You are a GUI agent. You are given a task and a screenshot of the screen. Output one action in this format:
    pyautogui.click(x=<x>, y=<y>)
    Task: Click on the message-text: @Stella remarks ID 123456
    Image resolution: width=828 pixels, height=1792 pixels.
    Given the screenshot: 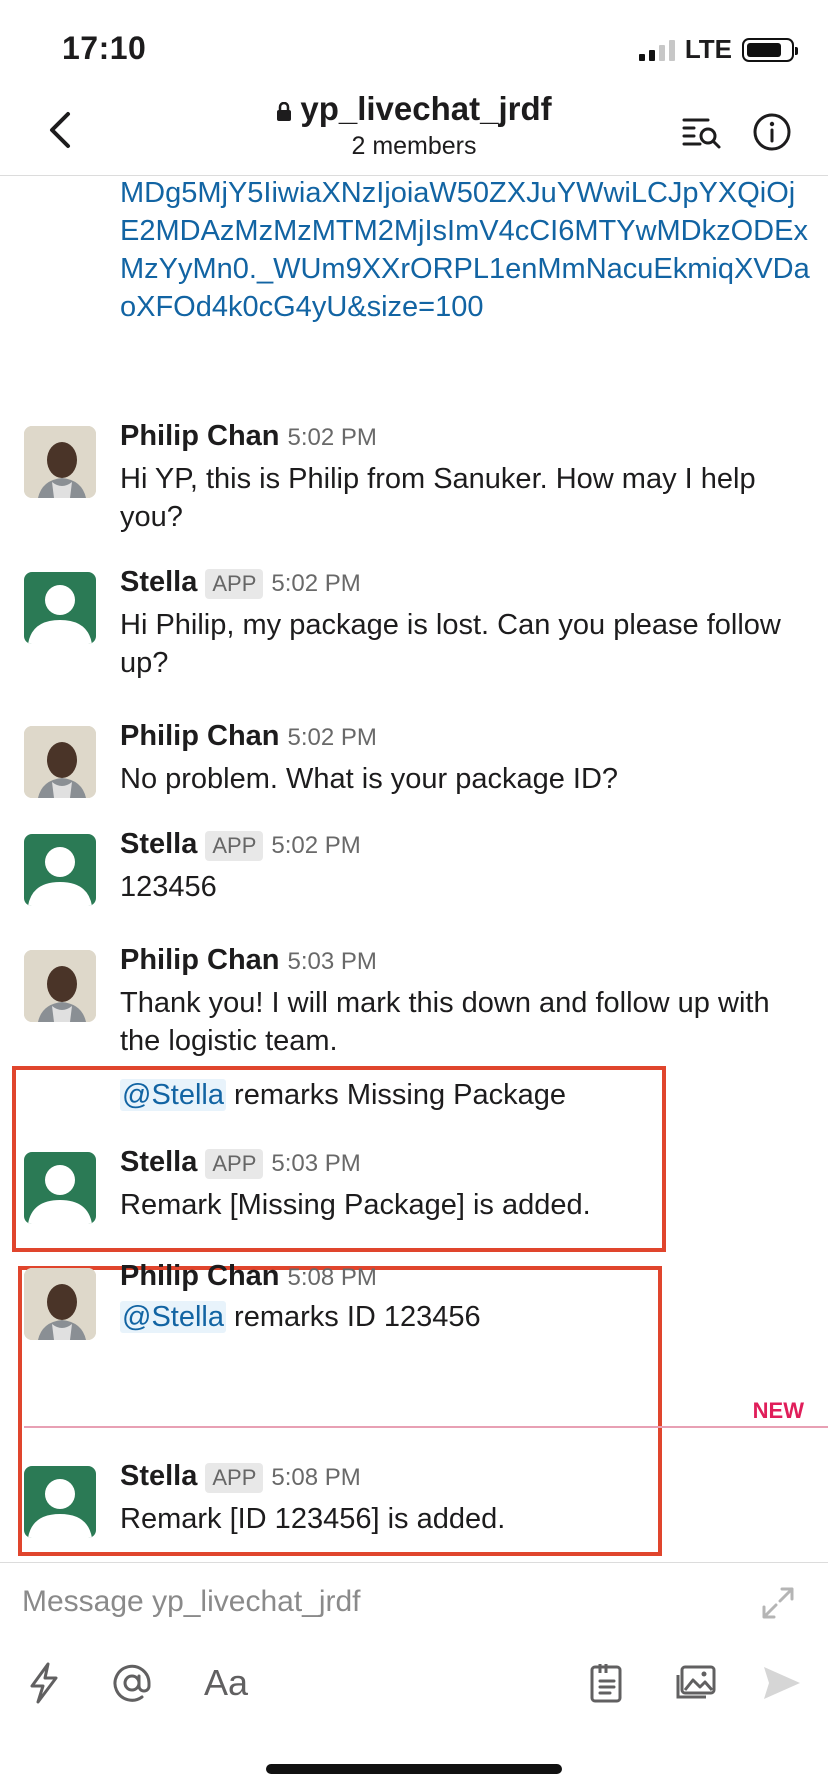 What is the action you would take?
    pyautogui.click(x=460, y=1317)
    